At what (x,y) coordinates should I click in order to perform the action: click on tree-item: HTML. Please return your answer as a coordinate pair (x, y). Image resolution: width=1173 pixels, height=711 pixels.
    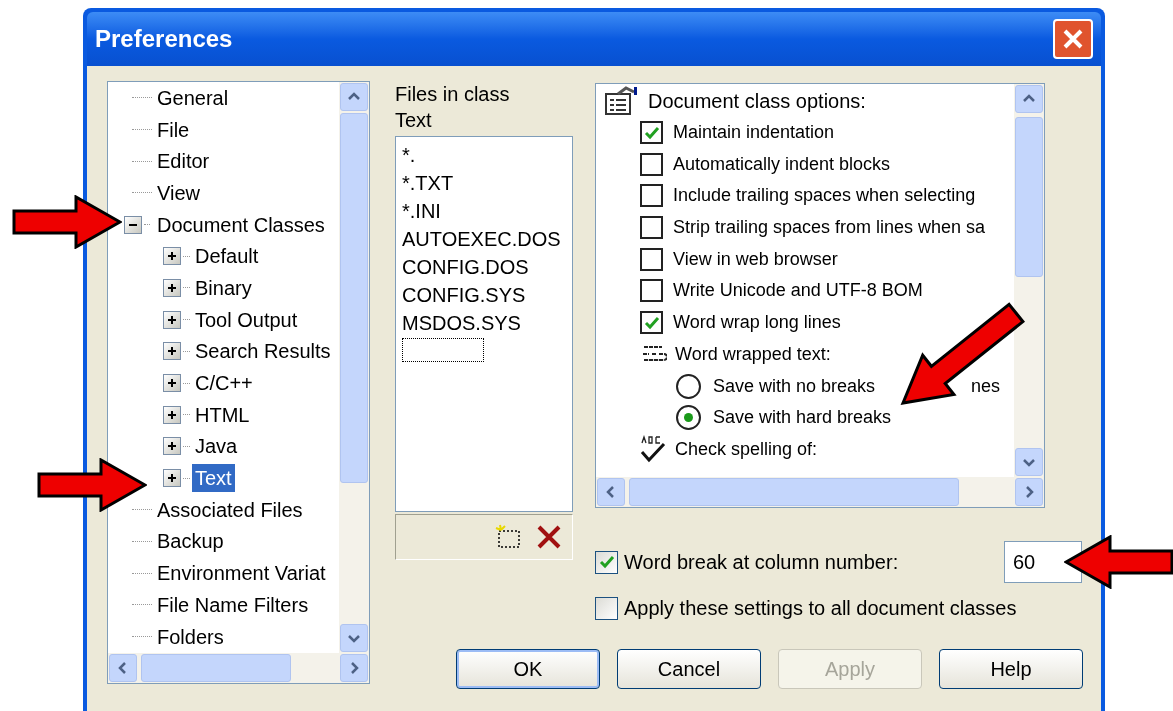
    Looking at the image, I should click on (222, 414).